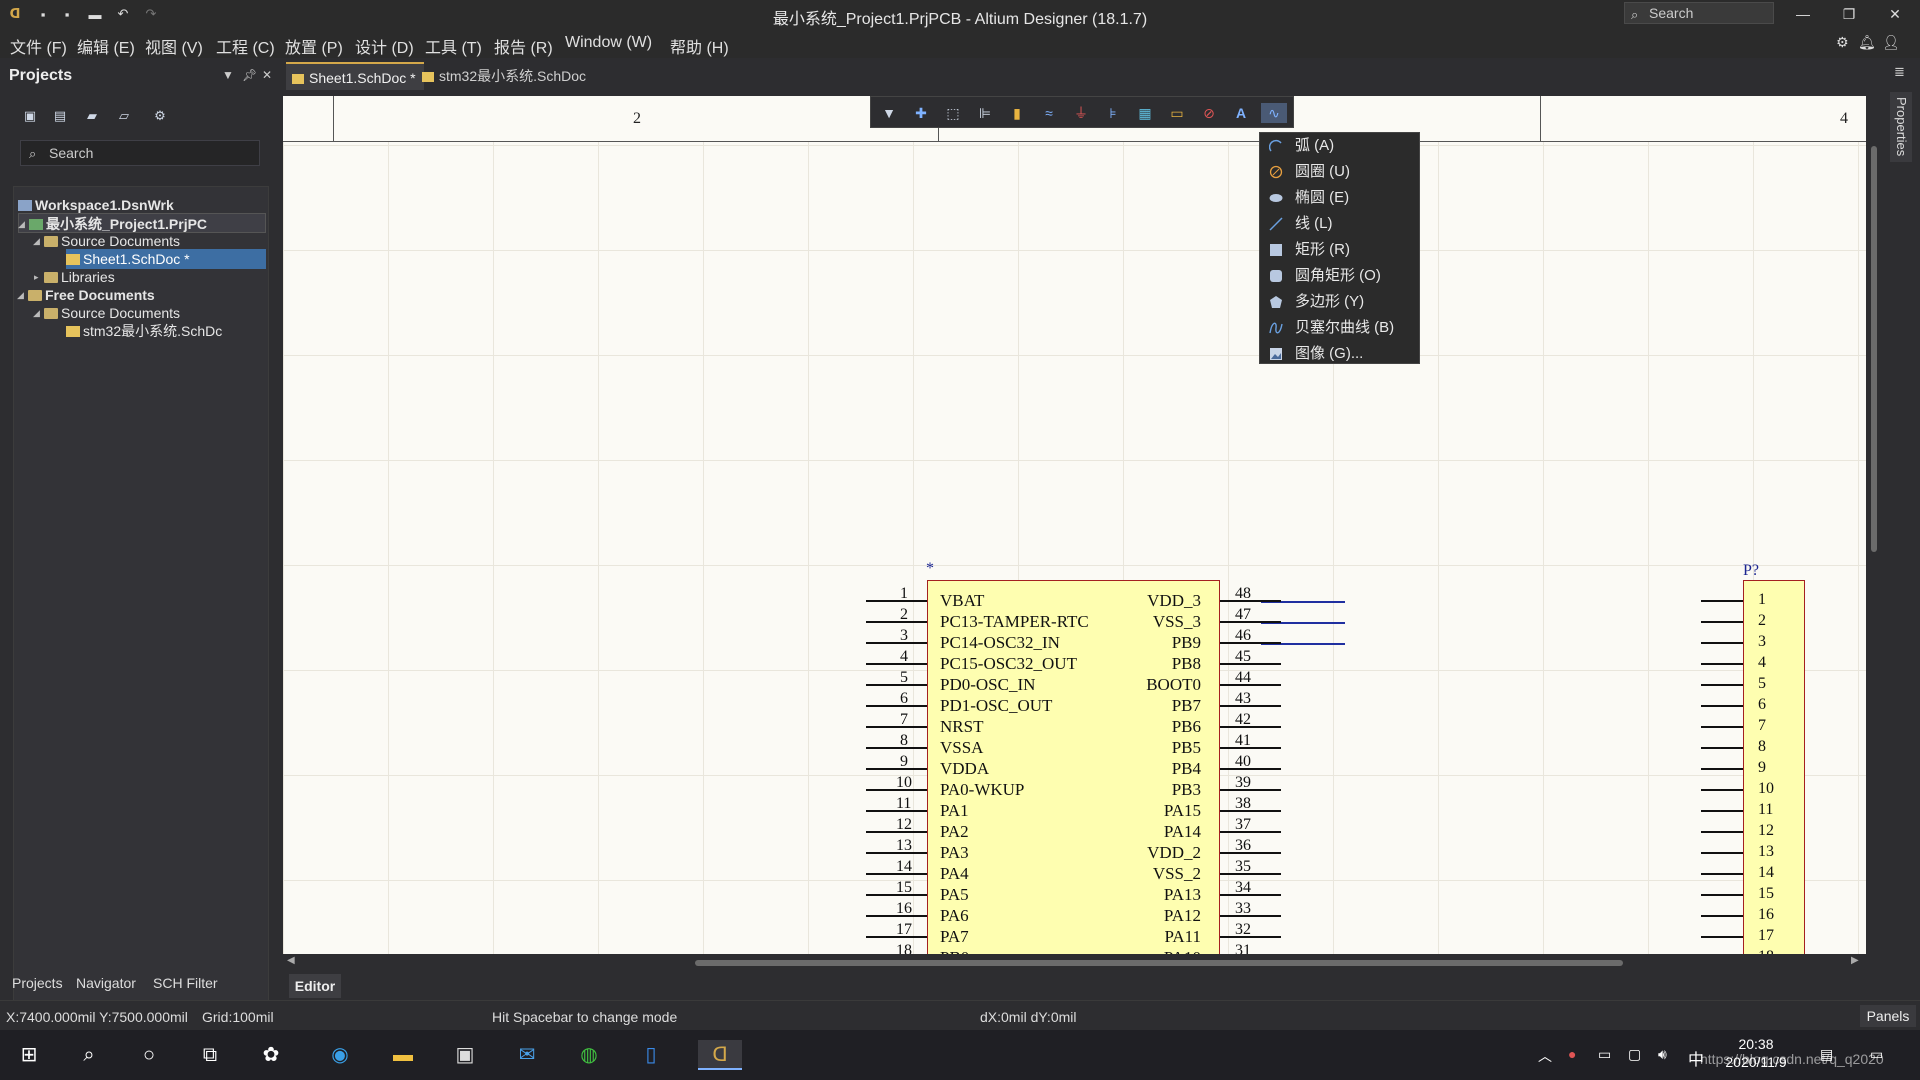  Describe the element at coordinates (930, 569) in the screenshot. I see `mcu-designator: *` at that location.